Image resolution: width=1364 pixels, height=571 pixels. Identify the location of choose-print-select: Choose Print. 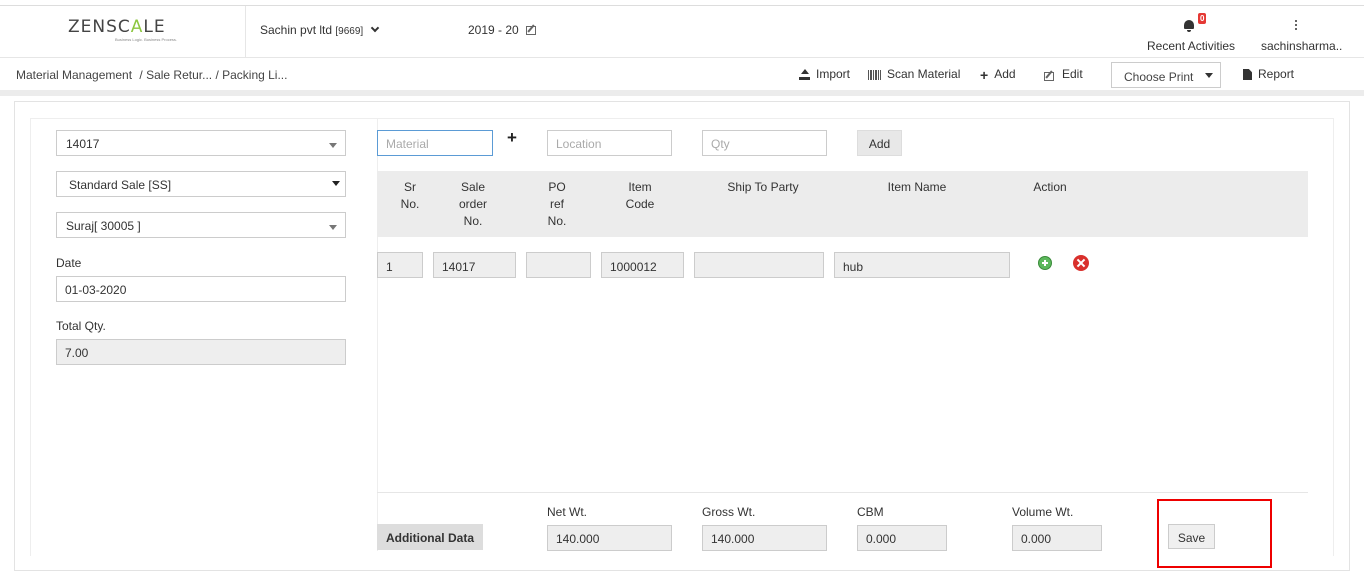
(1166, 75).